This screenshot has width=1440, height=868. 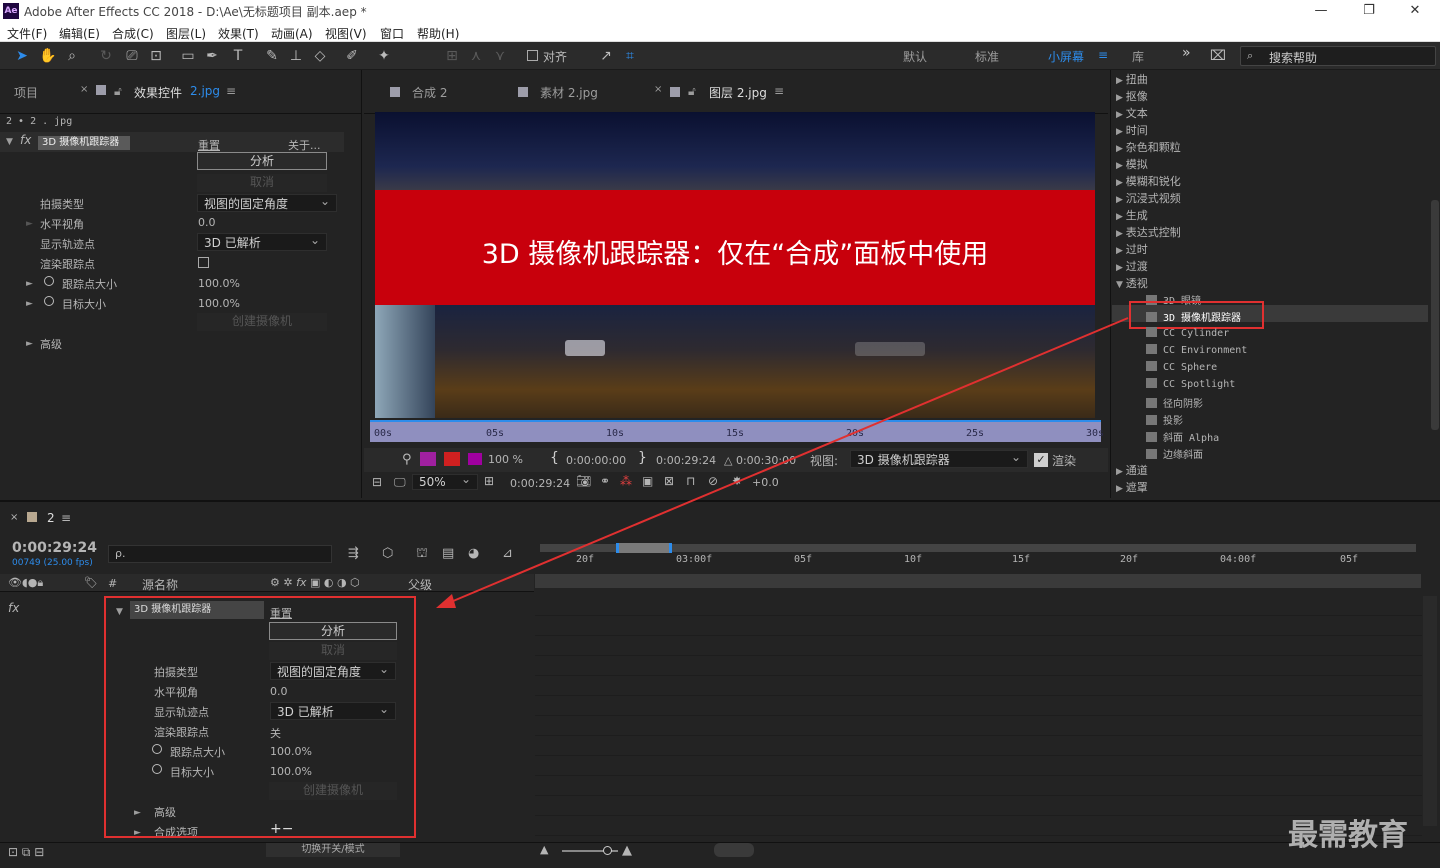 I want to click on effect-category: ▶ 遮罩, so click(x=1132, y=487).